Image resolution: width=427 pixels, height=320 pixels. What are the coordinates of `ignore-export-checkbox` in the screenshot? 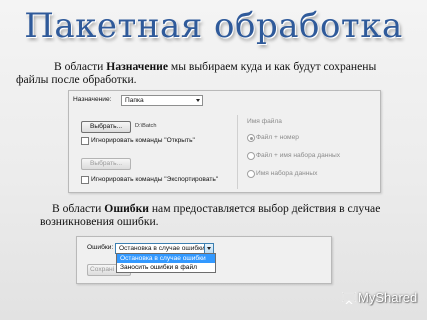 It's located at (85, 180).